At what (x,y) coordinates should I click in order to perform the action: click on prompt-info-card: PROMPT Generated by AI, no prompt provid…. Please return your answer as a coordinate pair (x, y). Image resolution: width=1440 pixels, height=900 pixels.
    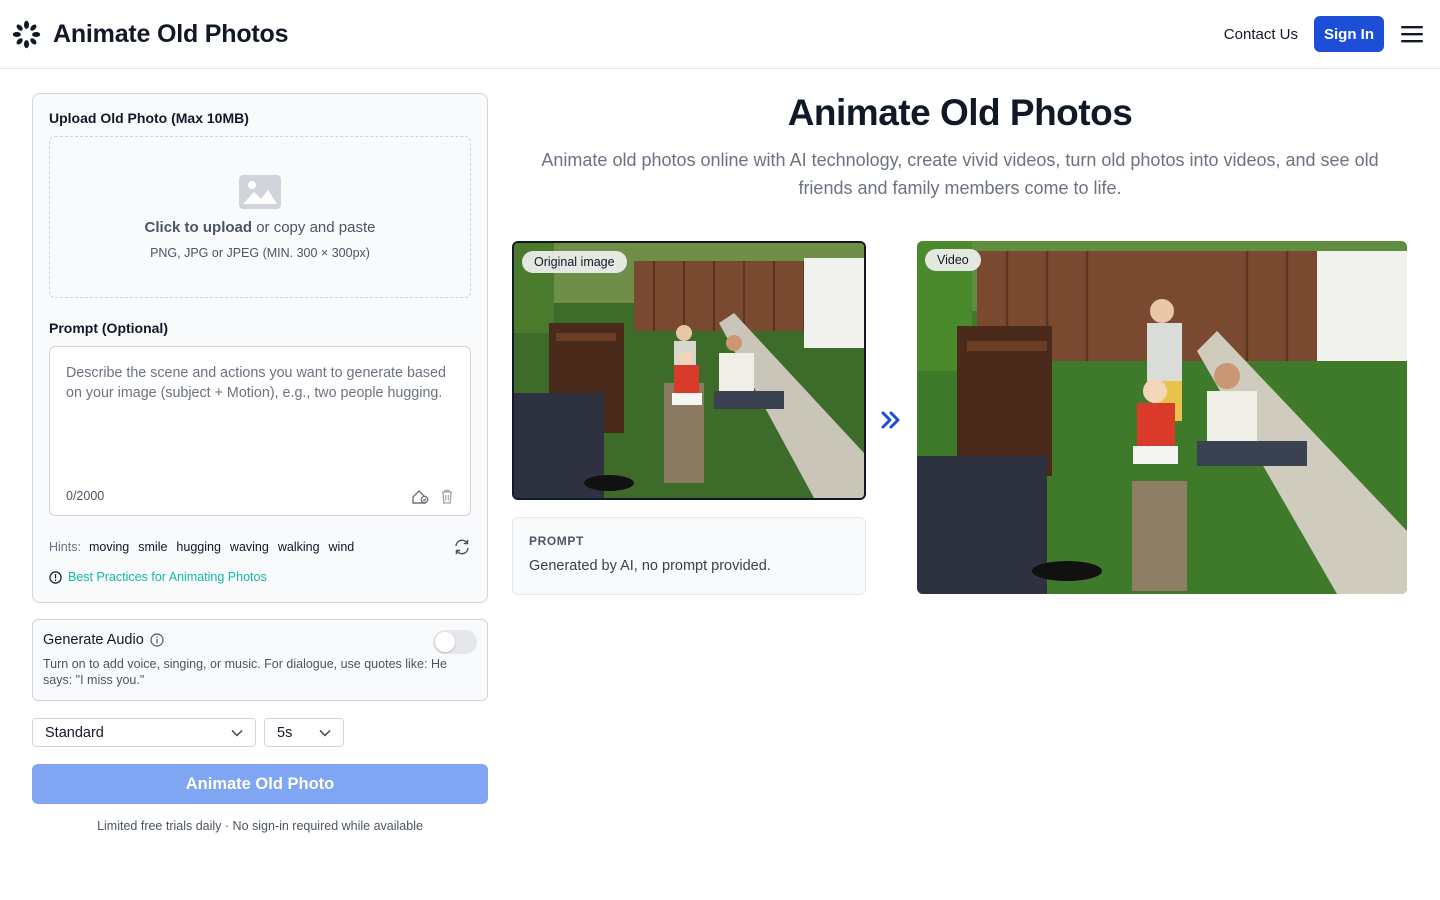
    Looking at the image, I should click on (689, 556).